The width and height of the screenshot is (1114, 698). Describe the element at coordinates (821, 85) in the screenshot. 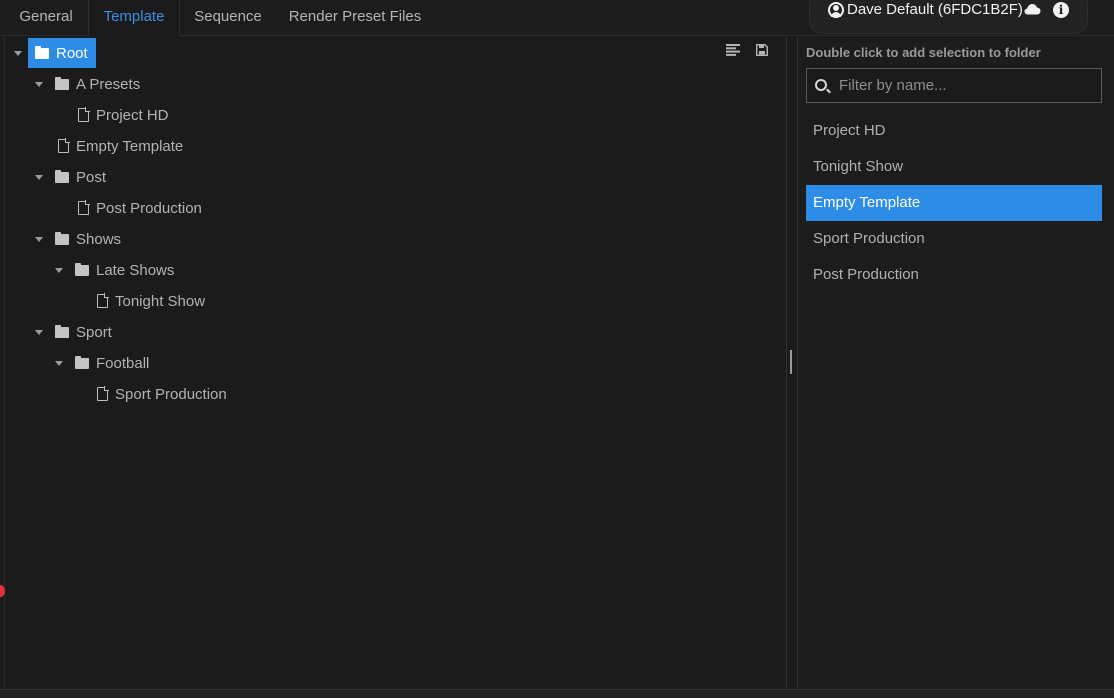

I see `search-icon` at that location.